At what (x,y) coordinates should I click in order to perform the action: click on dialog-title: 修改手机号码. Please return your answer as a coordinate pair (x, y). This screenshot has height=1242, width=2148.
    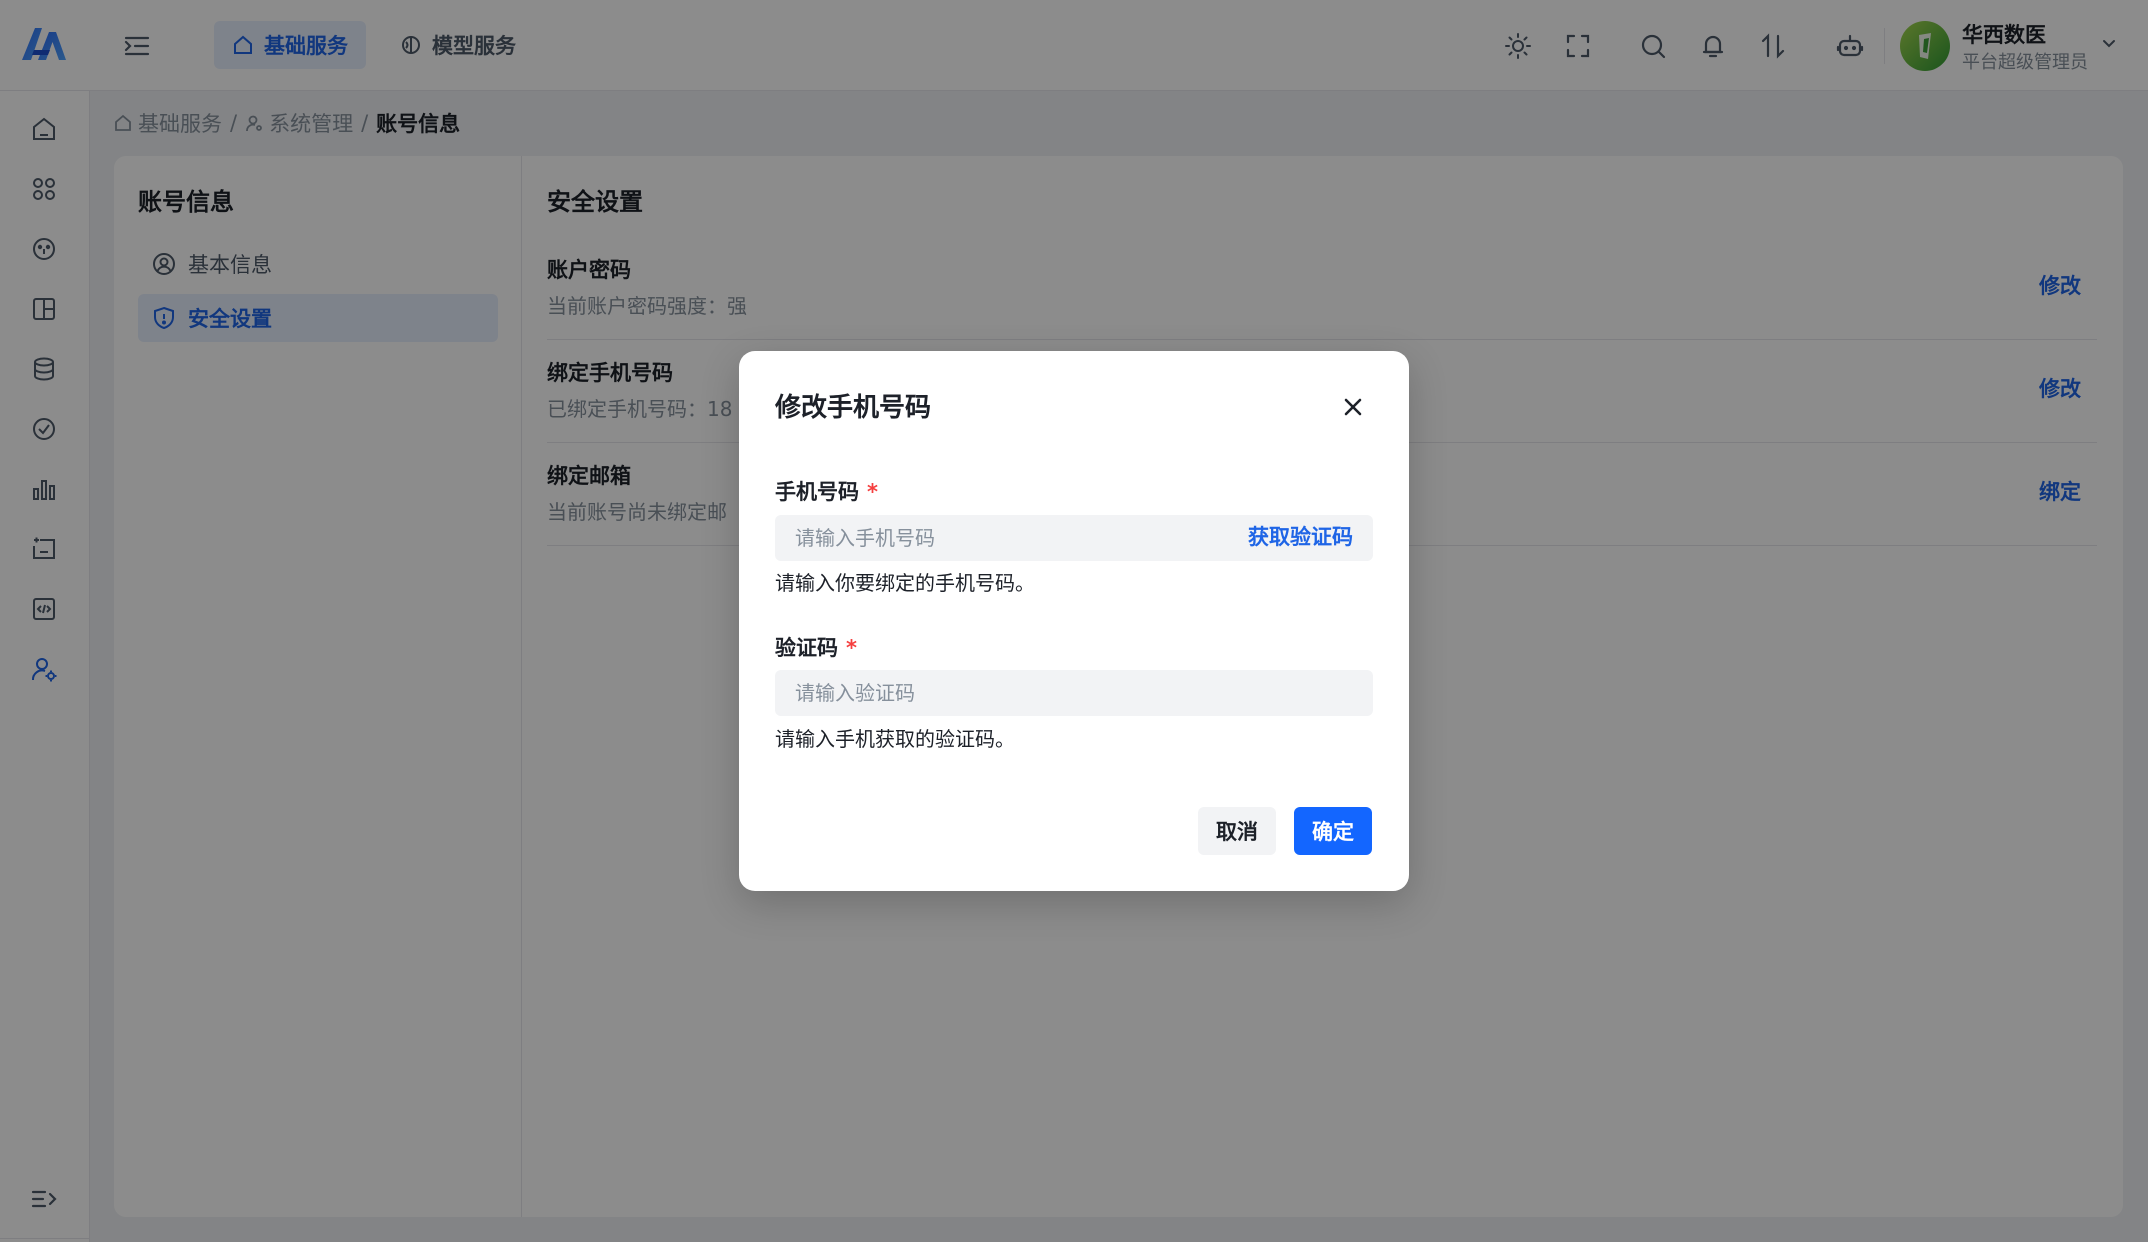
    Looking at the image, I should click on (853, 408).